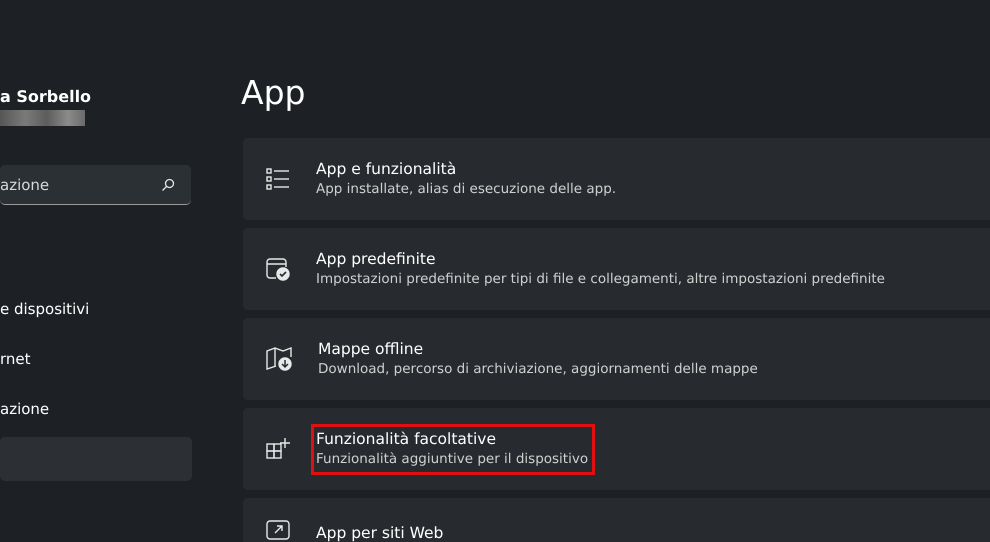 The image size is (990, 542). Describe the element at coordinates (380, 532) in the screenshot. I see `card-title: App per siti Web` at that location.